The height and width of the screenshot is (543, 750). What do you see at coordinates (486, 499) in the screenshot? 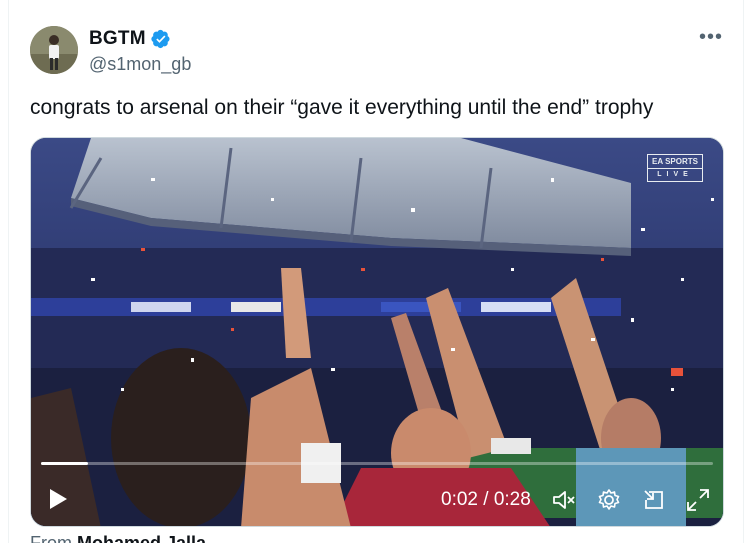
I see `video-timecode: 0:02 / 0:28` at bounding box center [486, 499].